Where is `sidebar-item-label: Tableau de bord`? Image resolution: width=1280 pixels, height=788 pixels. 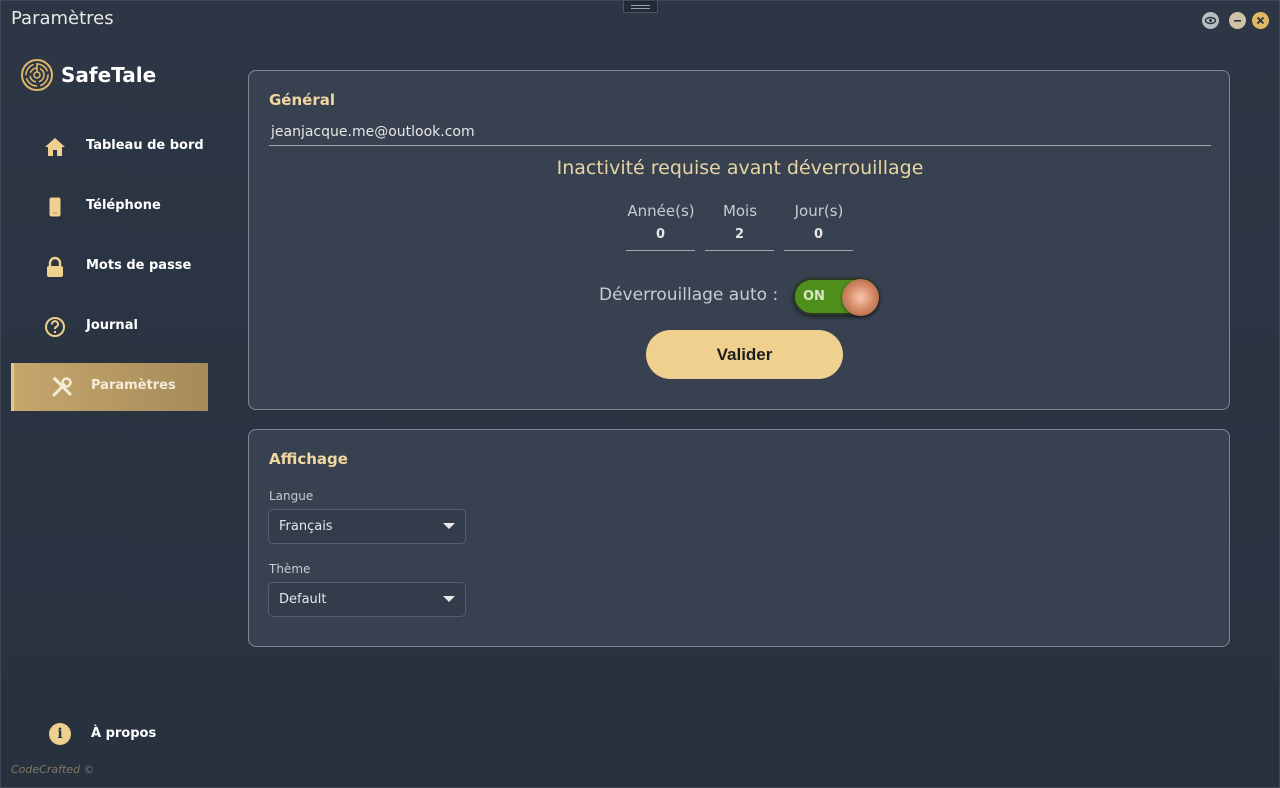
sidebar-item-label: Tableau de bord is located at coordinates (145, 145).